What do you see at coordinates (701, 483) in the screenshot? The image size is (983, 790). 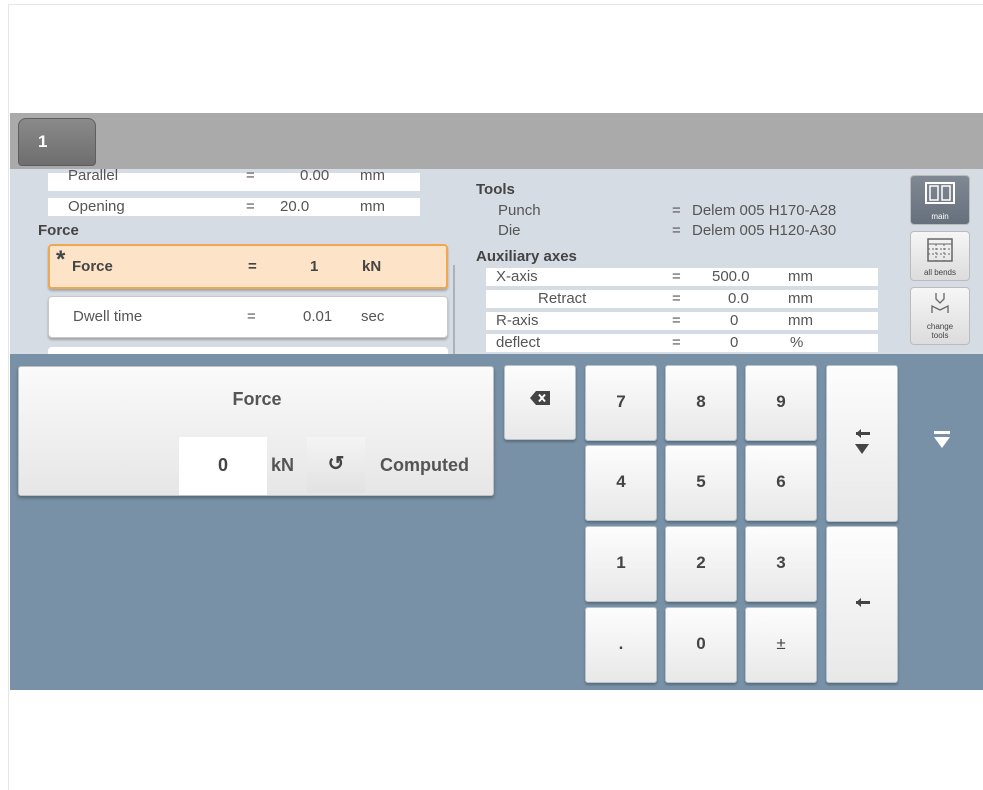 I see `key-5: 5` at bounding box center [701, 483].